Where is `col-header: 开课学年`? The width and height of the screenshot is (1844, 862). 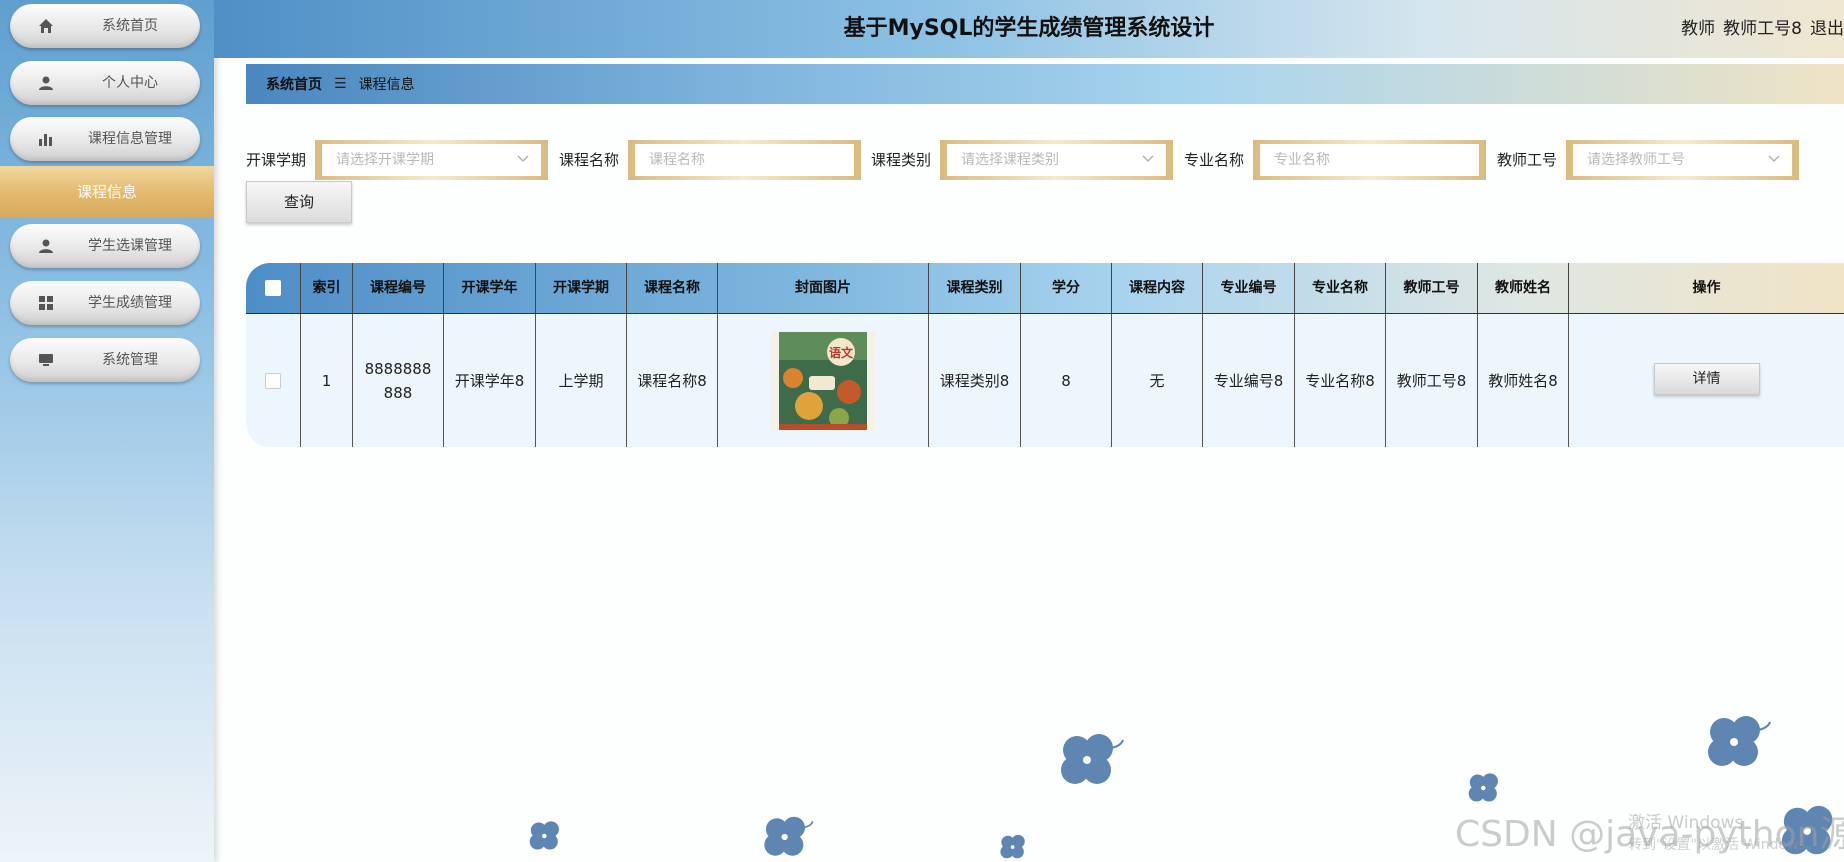
col-header: 开课学年 is located at coordinates (489, 288).